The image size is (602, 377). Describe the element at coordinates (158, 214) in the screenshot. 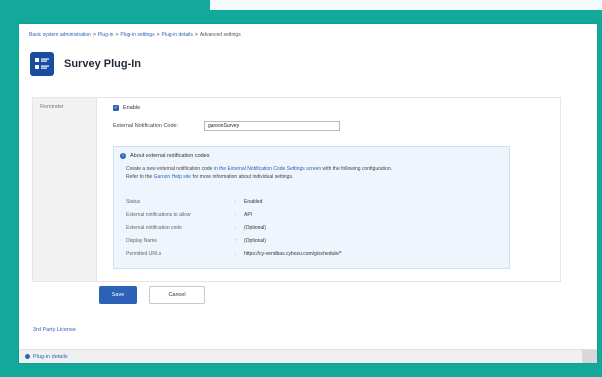

I see `config-key: External notifications to allow` at that location.